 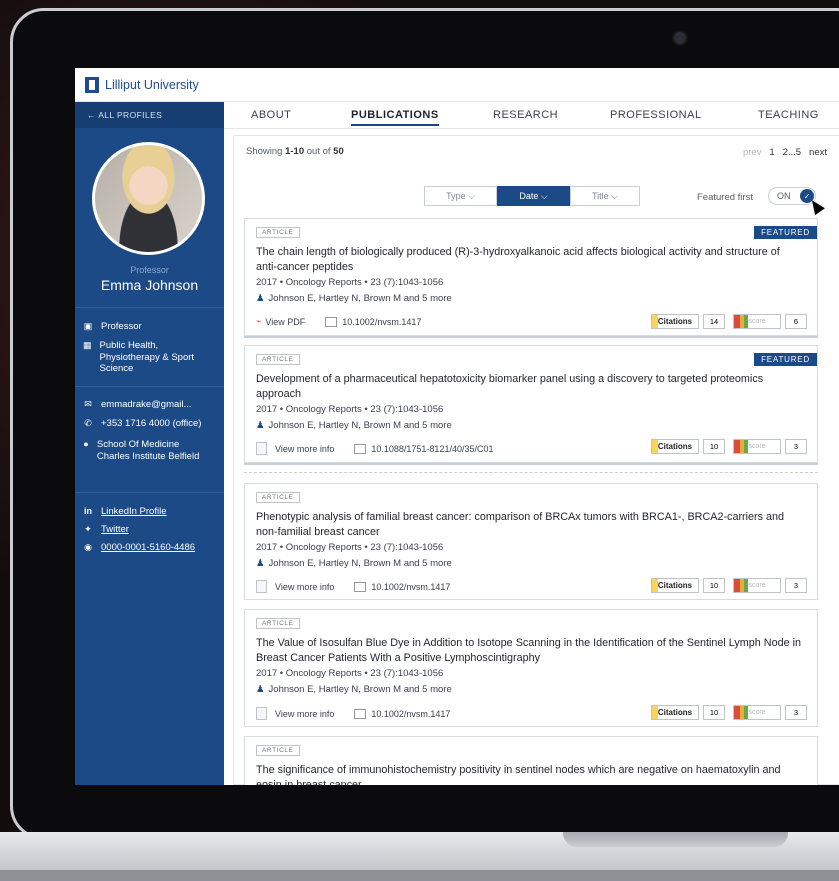 What do you see at coordinates (525, 115) in the screenshot?
I see `tab-research: RESEARCH` at bounding box center [525, 115].